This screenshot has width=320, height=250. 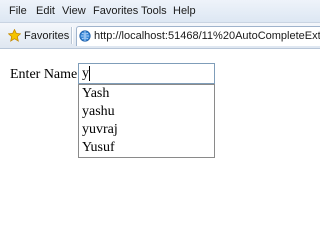 What do you see at coordinates (74, 11) in the screenshot?
I see `menu-view: View` at bounding box center [74, 11].